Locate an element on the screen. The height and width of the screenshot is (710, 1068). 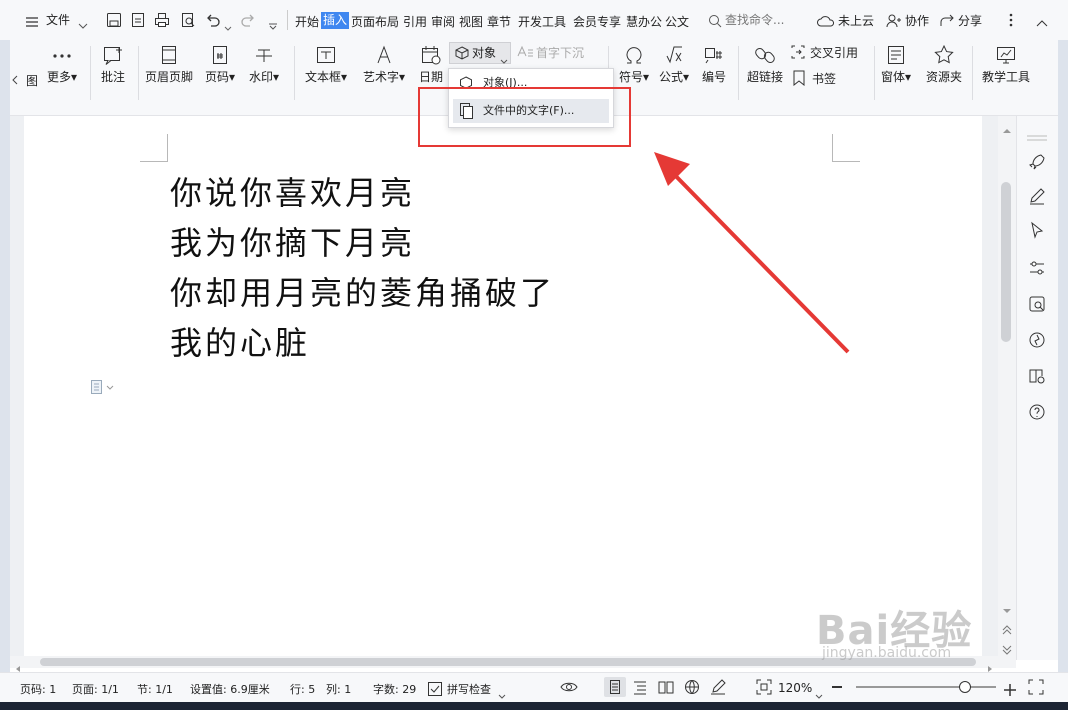
page-number-button: 页码▾ is located at coordinates (220, 70).